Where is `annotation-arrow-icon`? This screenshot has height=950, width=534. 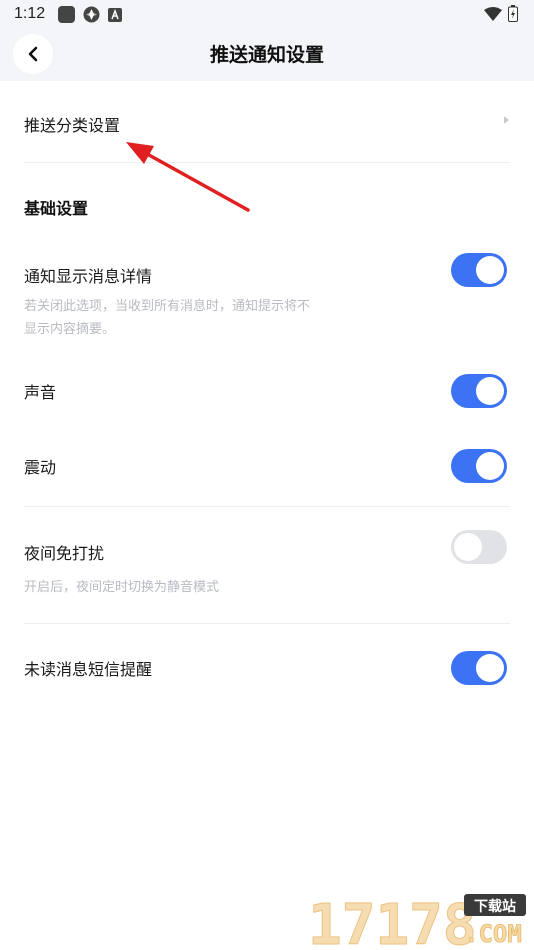 annotation-arrow-icon is located at coordinates (188, 177).